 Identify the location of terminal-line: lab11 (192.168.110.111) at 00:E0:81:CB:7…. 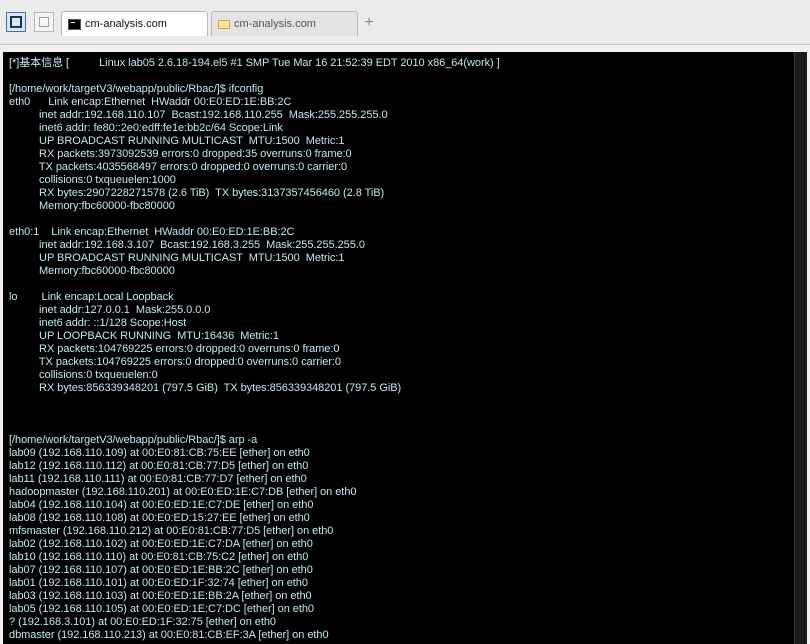
(158, 479).